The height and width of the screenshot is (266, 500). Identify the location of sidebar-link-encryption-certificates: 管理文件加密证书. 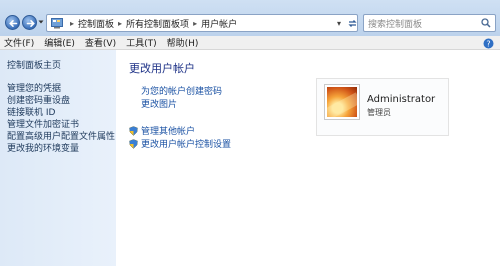
(61, 125).